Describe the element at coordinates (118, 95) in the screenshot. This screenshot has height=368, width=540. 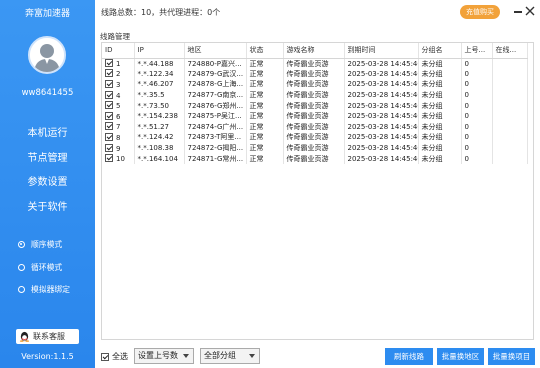
I see `row-id-label: 4` at that location.